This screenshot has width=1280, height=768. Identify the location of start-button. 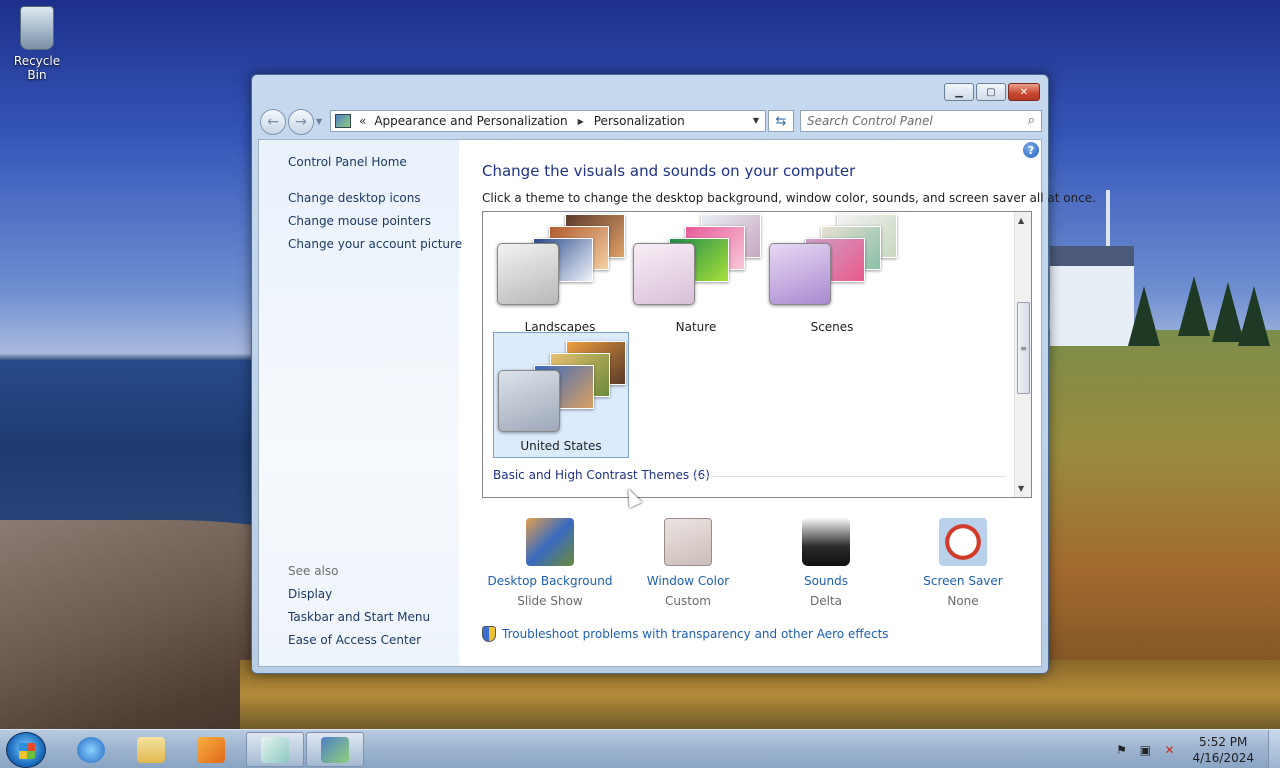
(26, 750).